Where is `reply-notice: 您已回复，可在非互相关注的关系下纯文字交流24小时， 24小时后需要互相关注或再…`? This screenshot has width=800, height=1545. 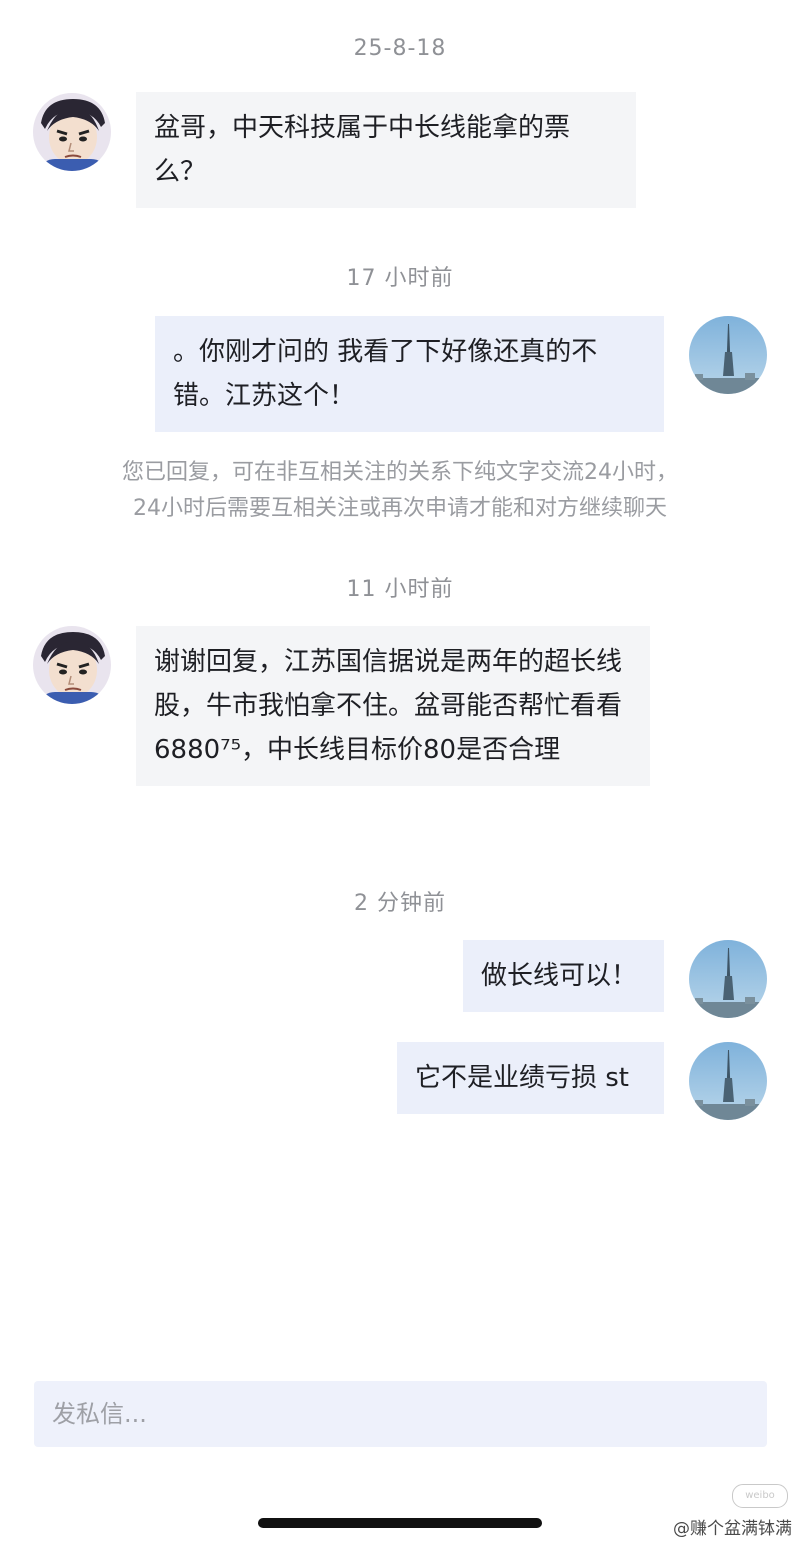
reply-notice: 您已回复，可在非互相关注的关系下纯文字交流24小时， 24小时后需要互相关注或再… is located at coordinates (400, 491).